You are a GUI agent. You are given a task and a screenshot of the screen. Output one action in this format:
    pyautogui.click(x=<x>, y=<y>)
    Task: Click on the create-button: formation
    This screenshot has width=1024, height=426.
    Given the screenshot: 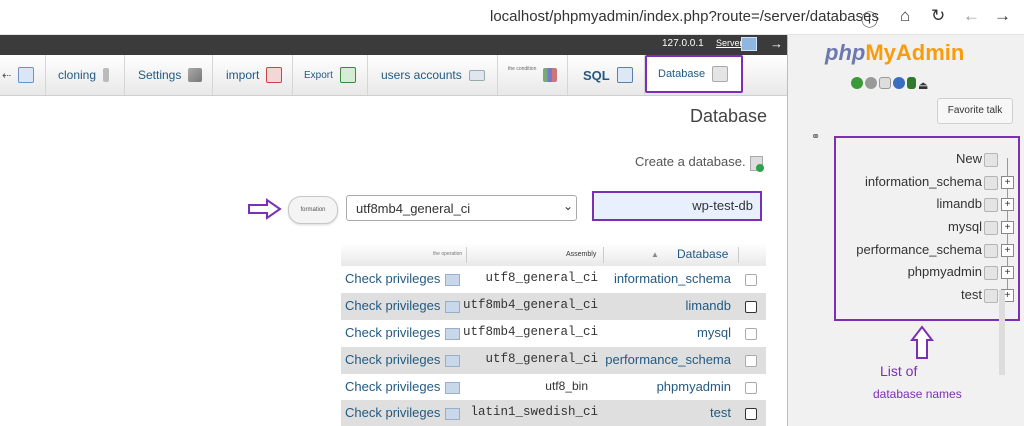 What is the action you would take?
    pyautogui.click(x=313, y=210)
    